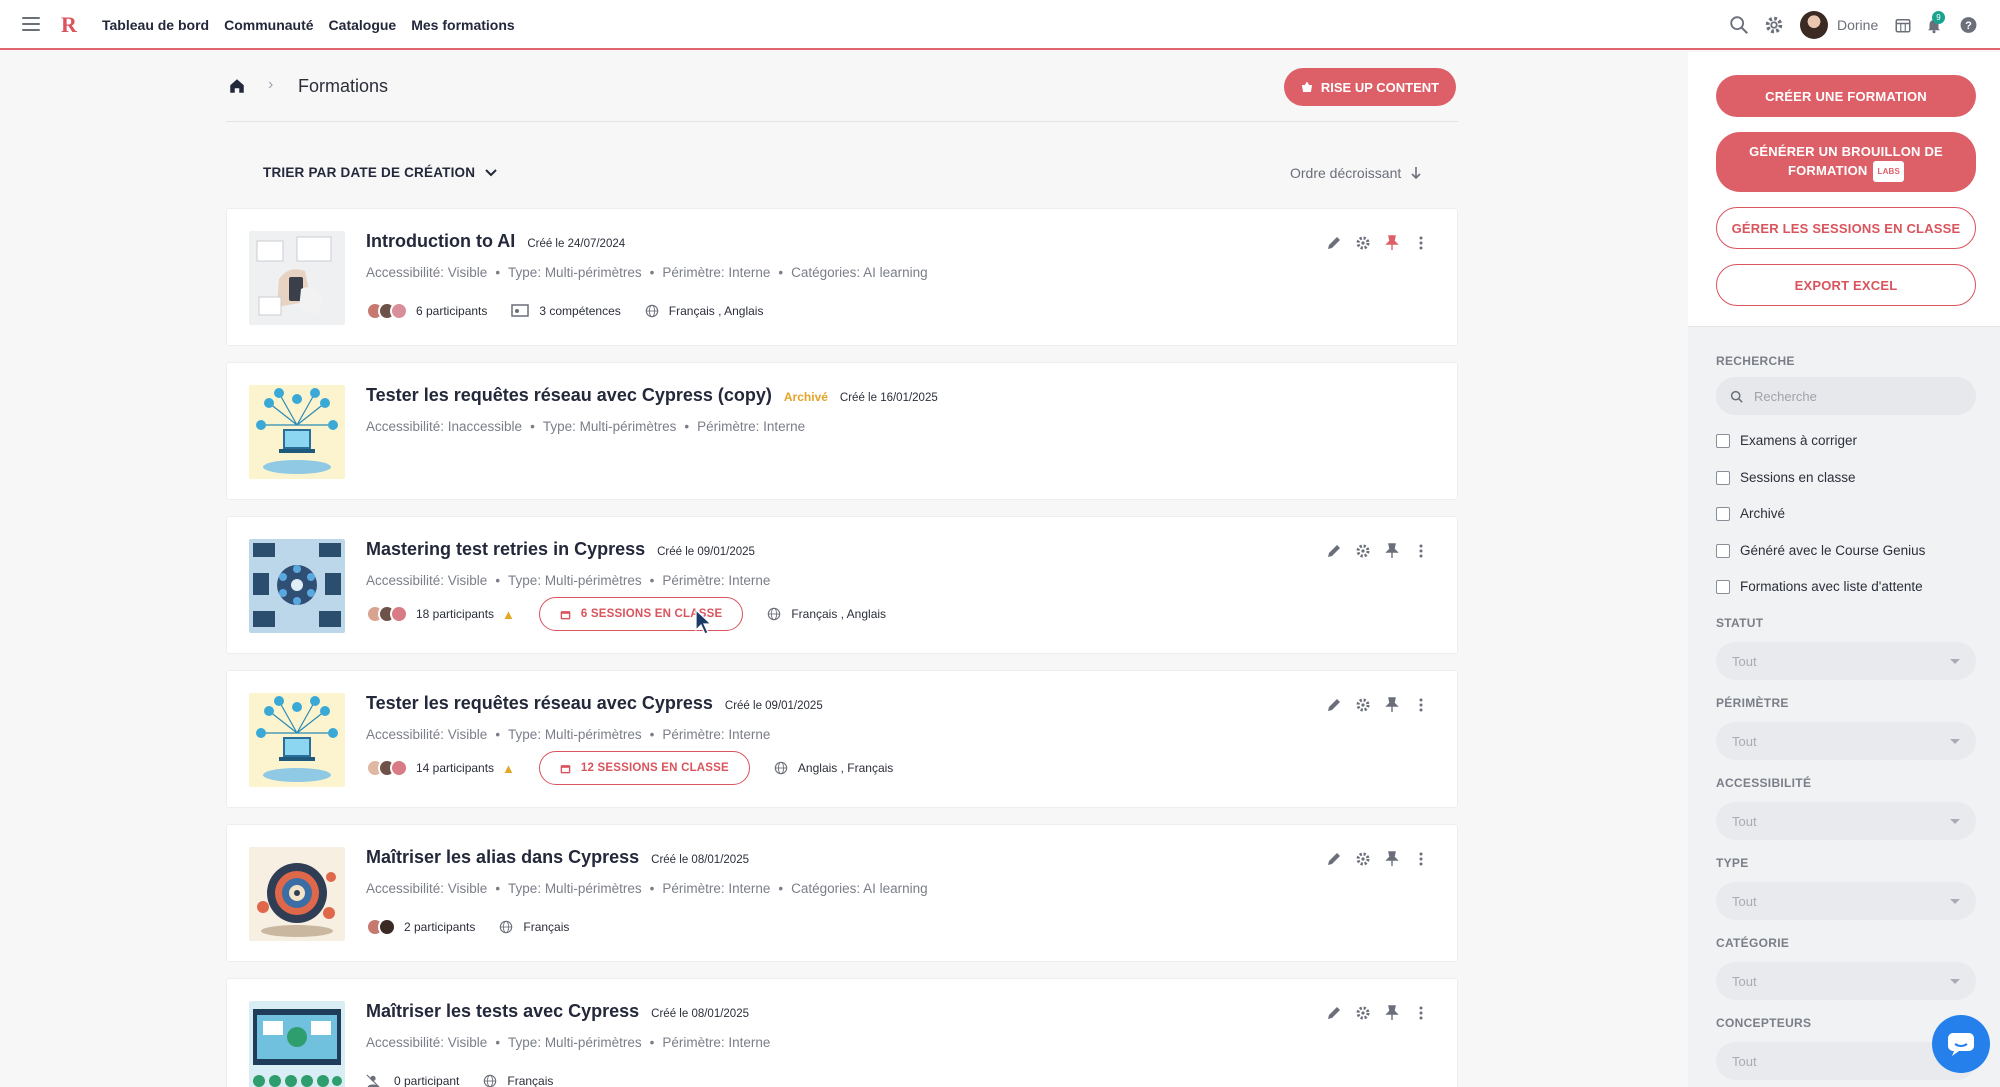  I want to click on menu-icon, so click(31, 24).